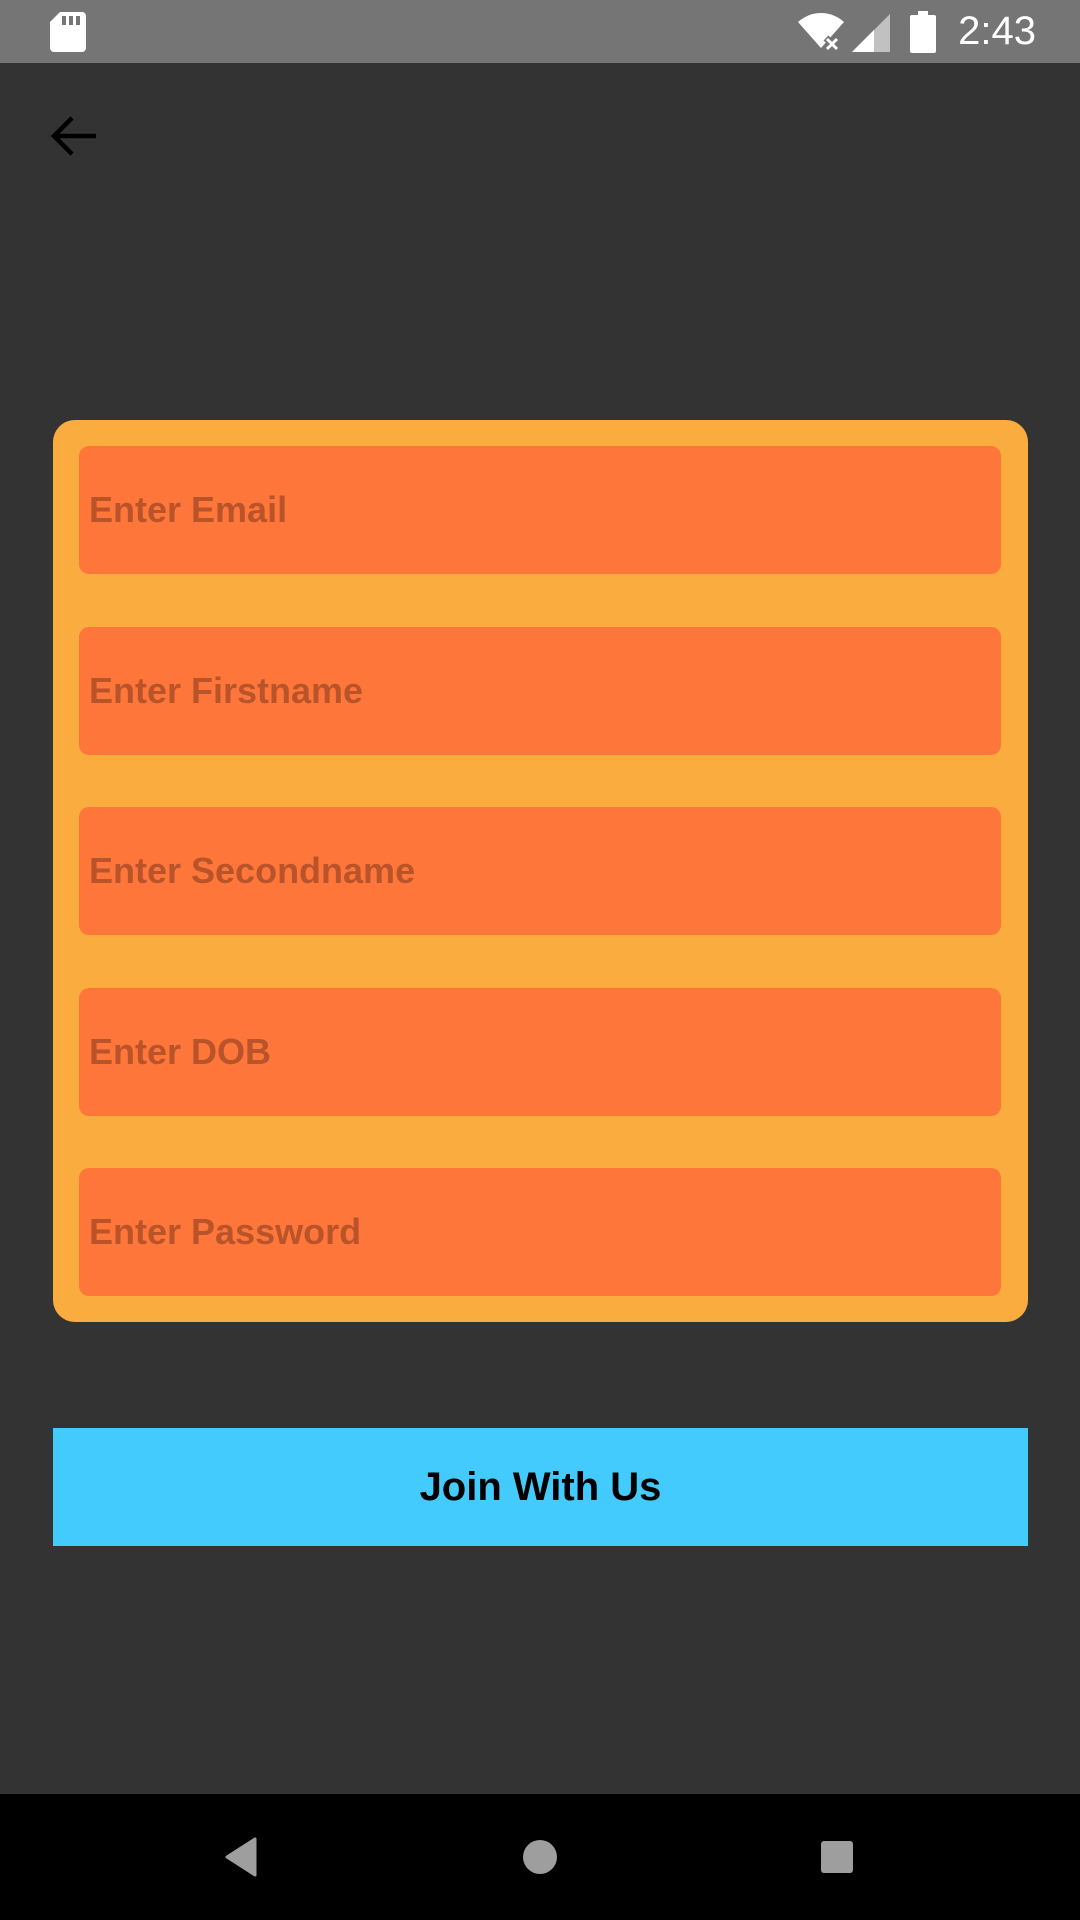 The height and width of the screenshot is (1920, 1080). Describe the element at coordinates (821, 32) in the screenshot. I see `wifi-off-icon` at that location.